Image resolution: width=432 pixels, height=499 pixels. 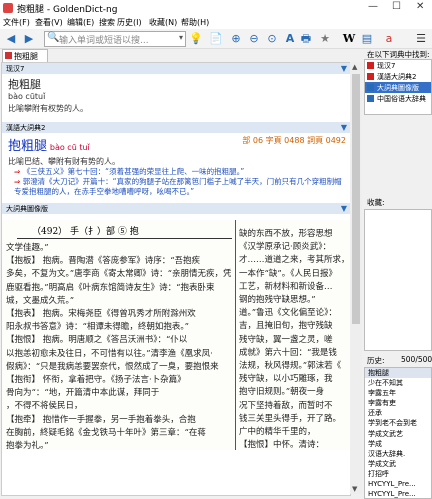 I want to click on favorites-pane, so click(x=398, y=280).